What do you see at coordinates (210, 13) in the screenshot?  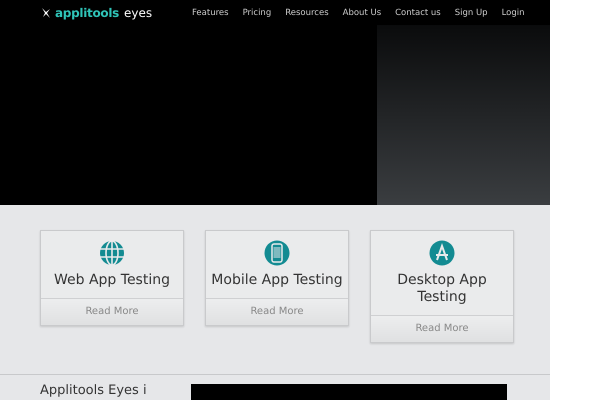 I see `nav-link: Features` at bounding box center [210, 13].